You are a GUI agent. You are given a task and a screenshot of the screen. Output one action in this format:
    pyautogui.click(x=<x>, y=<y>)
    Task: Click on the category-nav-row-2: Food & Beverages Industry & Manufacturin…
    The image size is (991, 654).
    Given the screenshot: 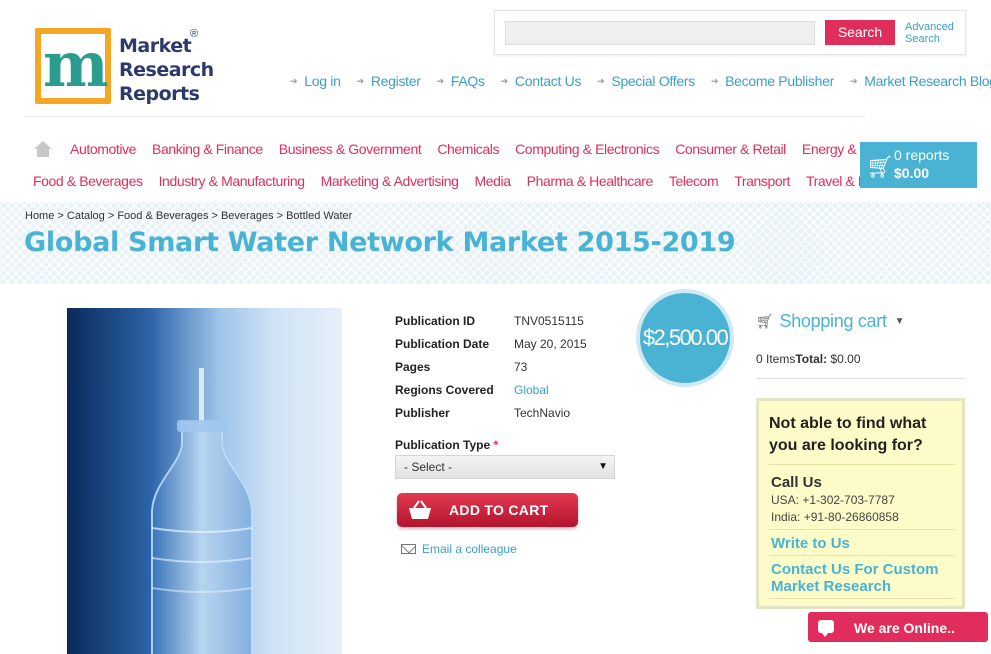 What is the action you would take?
    pyautogui.click(x=475, y=181)
    